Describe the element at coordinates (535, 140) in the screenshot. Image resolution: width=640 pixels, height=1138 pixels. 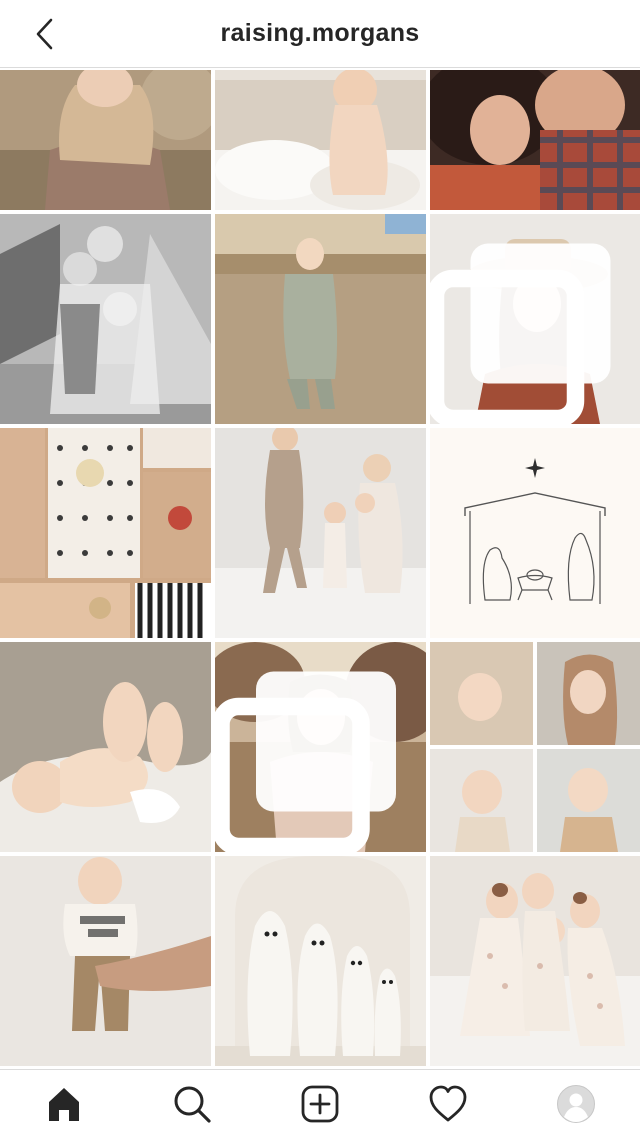
I see `post-thumbnail-couple-embrace` at that location.